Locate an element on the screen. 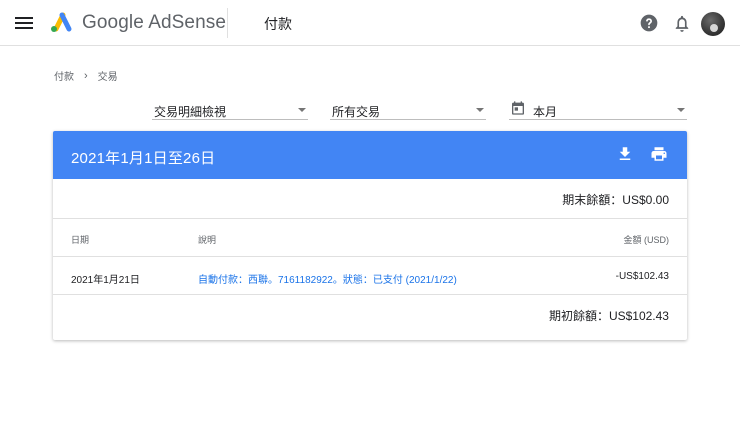 This screenshot has width=740, height=444. transaction-type-select: 所有交易 is located at coordinates (408, 110).